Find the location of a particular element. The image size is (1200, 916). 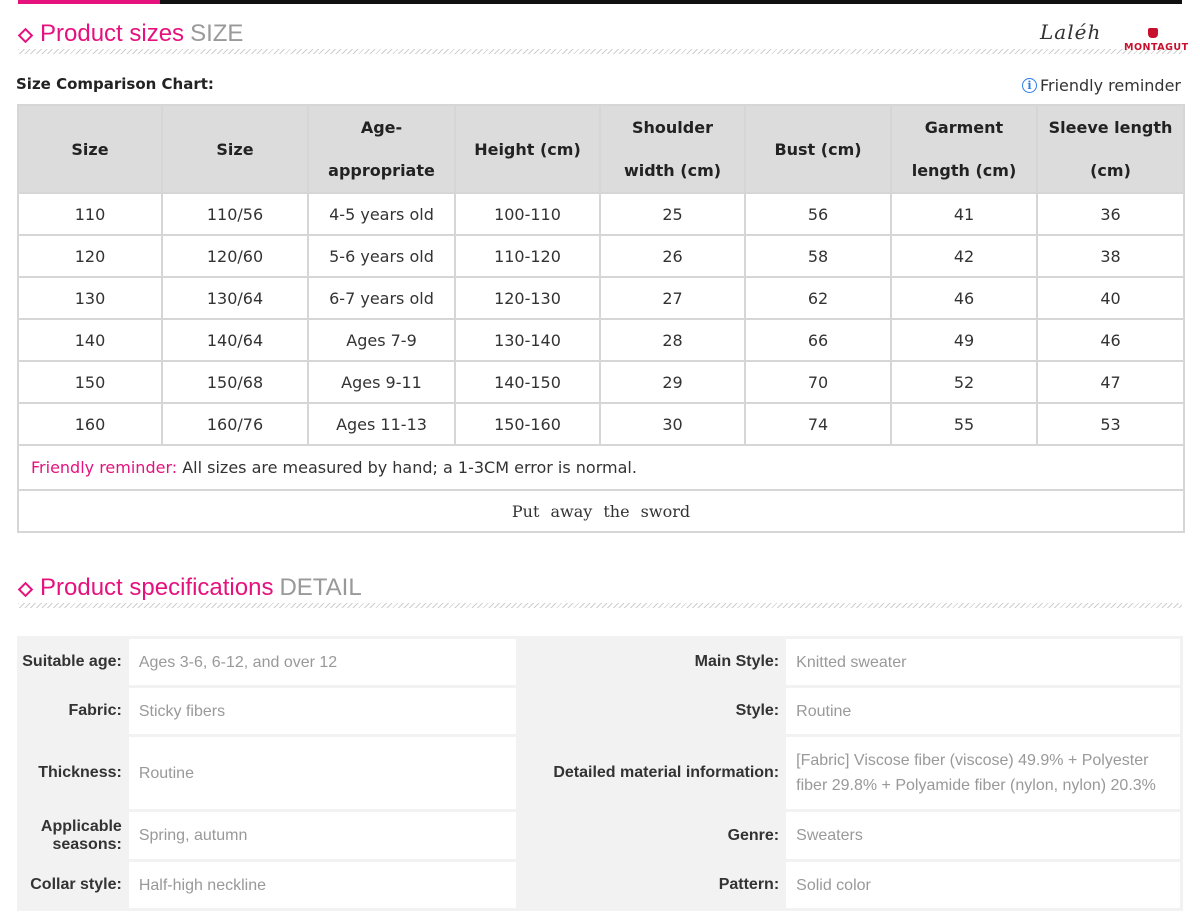

spec-section-title: Product specifications DETAIL is located at coordinates (201, 588).